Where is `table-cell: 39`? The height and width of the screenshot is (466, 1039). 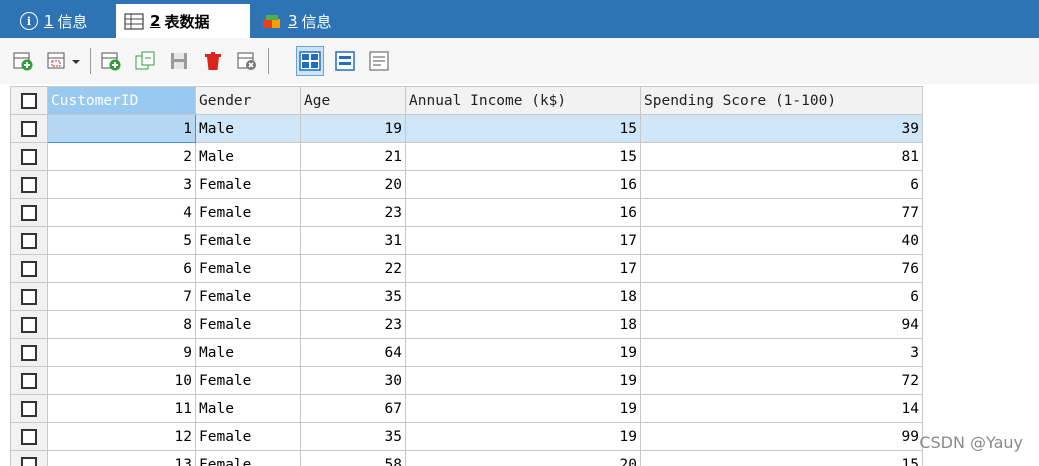
table-cell: 39 is located at coordinates (781, 128).